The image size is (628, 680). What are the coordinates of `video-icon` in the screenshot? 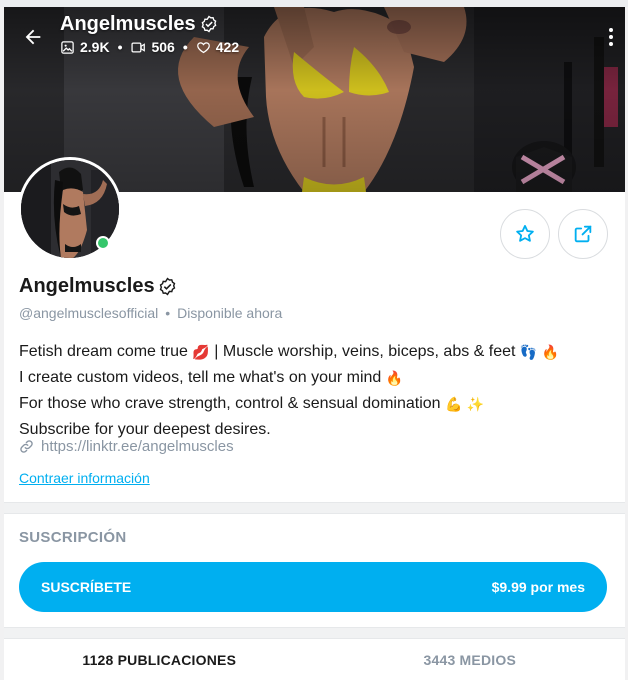 It's located at (138, 47).